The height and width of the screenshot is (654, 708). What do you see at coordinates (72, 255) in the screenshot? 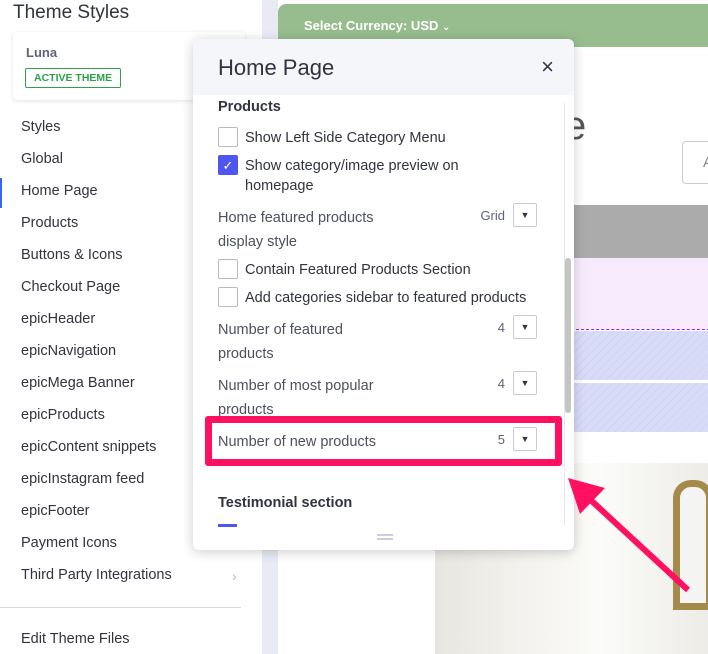
I see `sidebar-item-buttons-icons: Buttons & Icons` at bounding box center [72, 255].